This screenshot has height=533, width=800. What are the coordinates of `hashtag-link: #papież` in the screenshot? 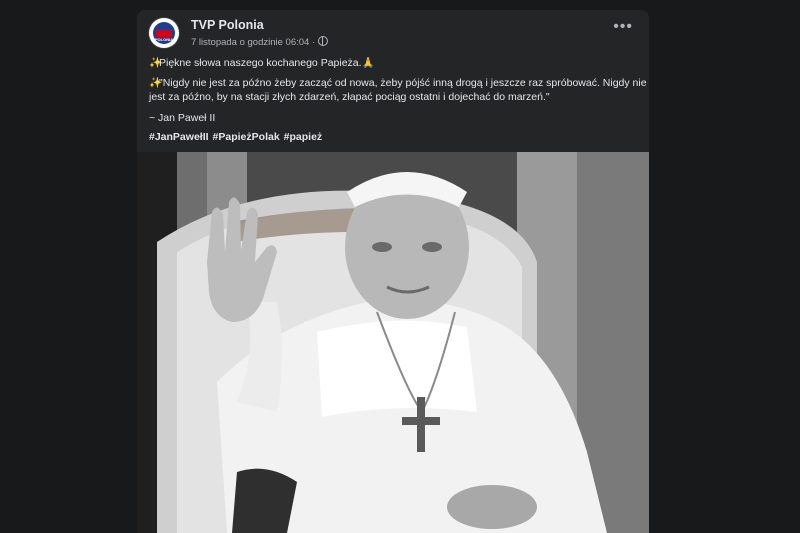 It's located at (303, 137).